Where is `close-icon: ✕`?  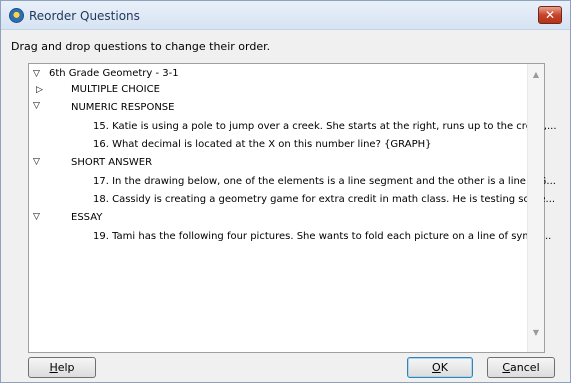
close-icon: ✕ is located at coordinates (550, 15).